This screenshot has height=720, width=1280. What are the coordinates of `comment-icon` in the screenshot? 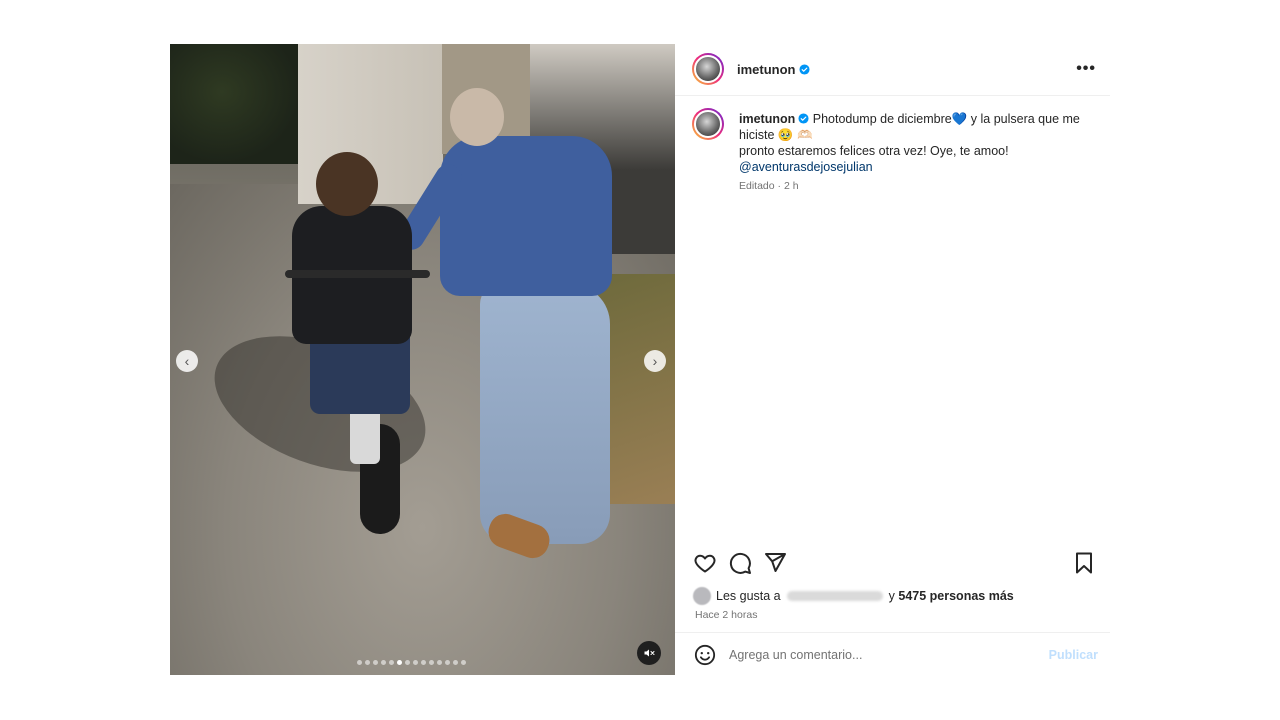 It's located at (740, 563).